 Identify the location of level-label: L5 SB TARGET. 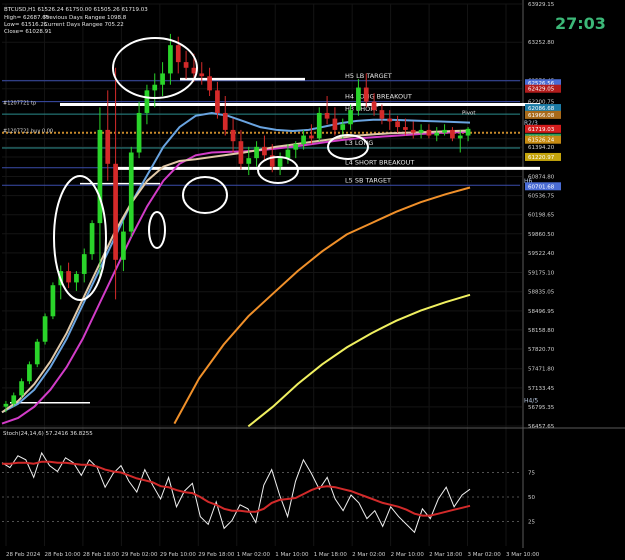
(368, 180).